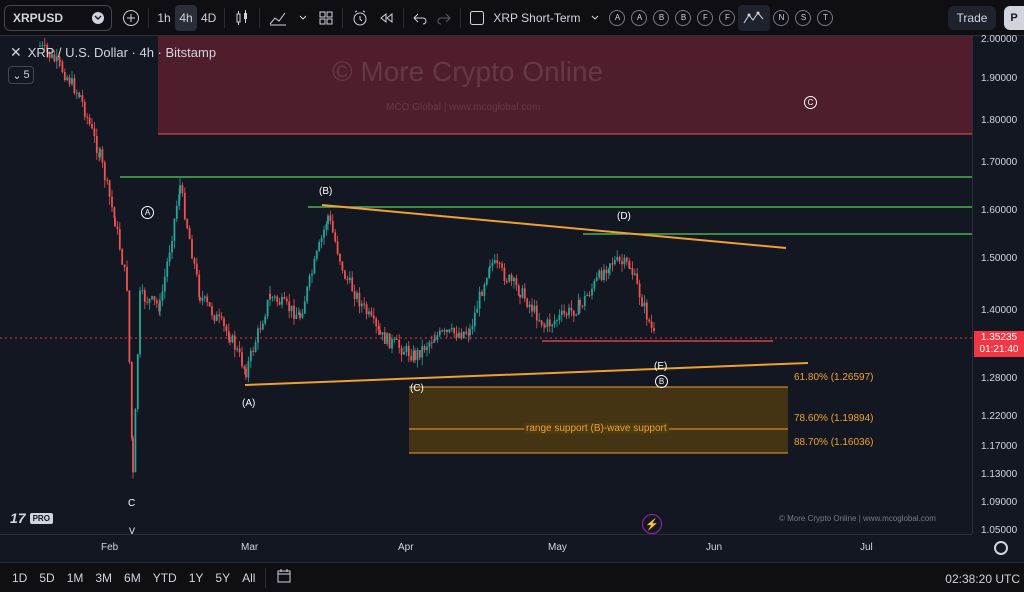  I want to click on fib-618-label: 61.80% (1.26597), so click(834, 377).